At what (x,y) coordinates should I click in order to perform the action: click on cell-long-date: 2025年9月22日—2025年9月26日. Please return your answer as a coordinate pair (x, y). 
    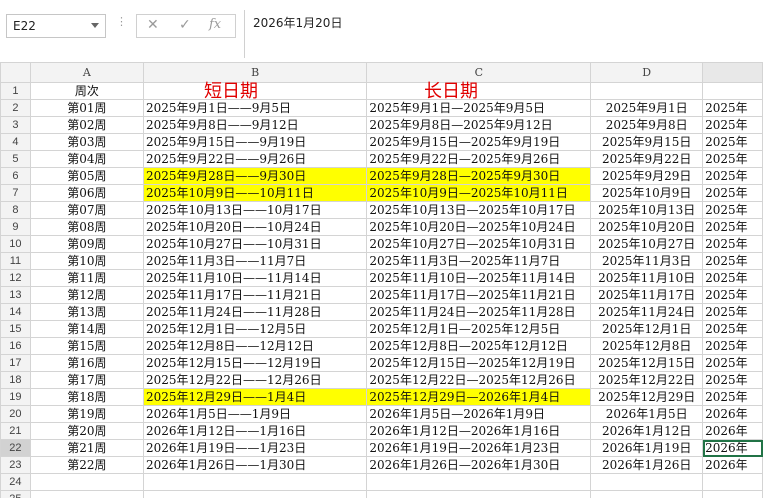
    Looking at the image, I should click on (479, 159).